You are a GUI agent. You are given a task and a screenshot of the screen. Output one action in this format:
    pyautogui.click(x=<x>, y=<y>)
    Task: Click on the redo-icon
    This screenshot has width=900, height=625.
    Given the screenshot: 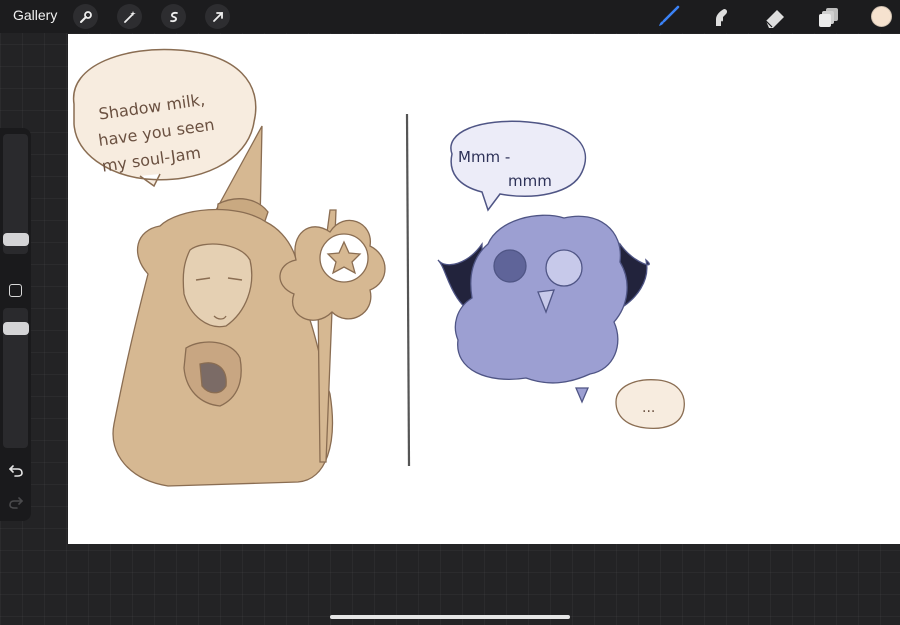 What is the action you would take?
    pyautogui.click(x=16, y=502)
    